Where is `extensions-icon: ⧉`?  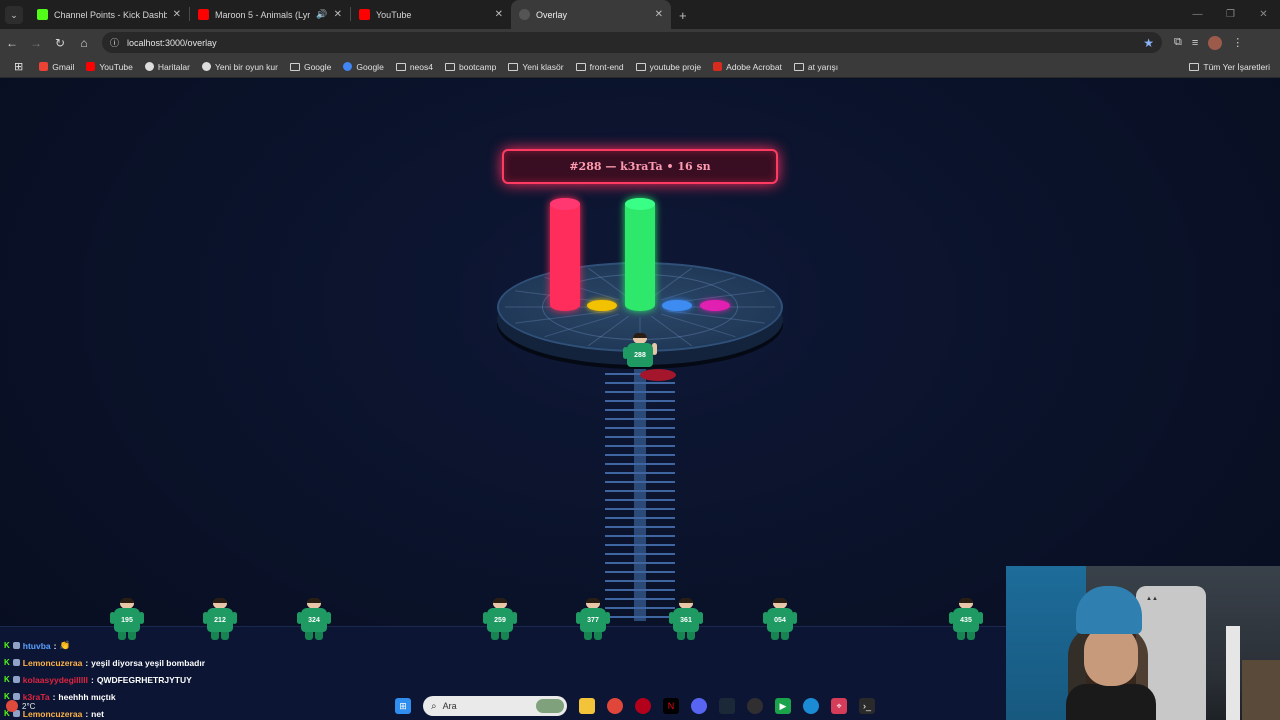
extensions-icon: ⧉ is located at coordinates (1178, 42).